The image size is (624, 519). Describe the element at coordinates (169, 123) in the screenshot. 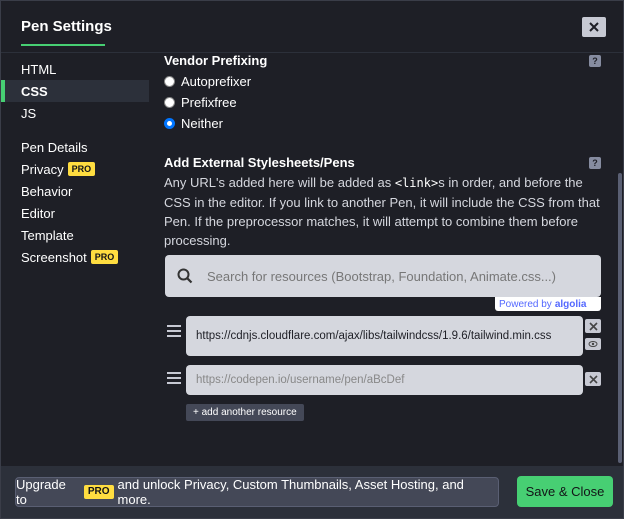

I see `radio-button-checked` at that location.